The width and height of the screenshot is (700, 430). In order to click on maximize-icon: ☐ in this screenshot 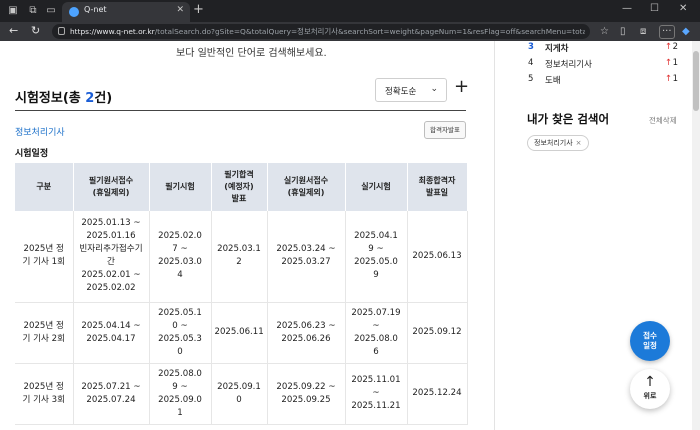, I will do `click(654, 8)`.